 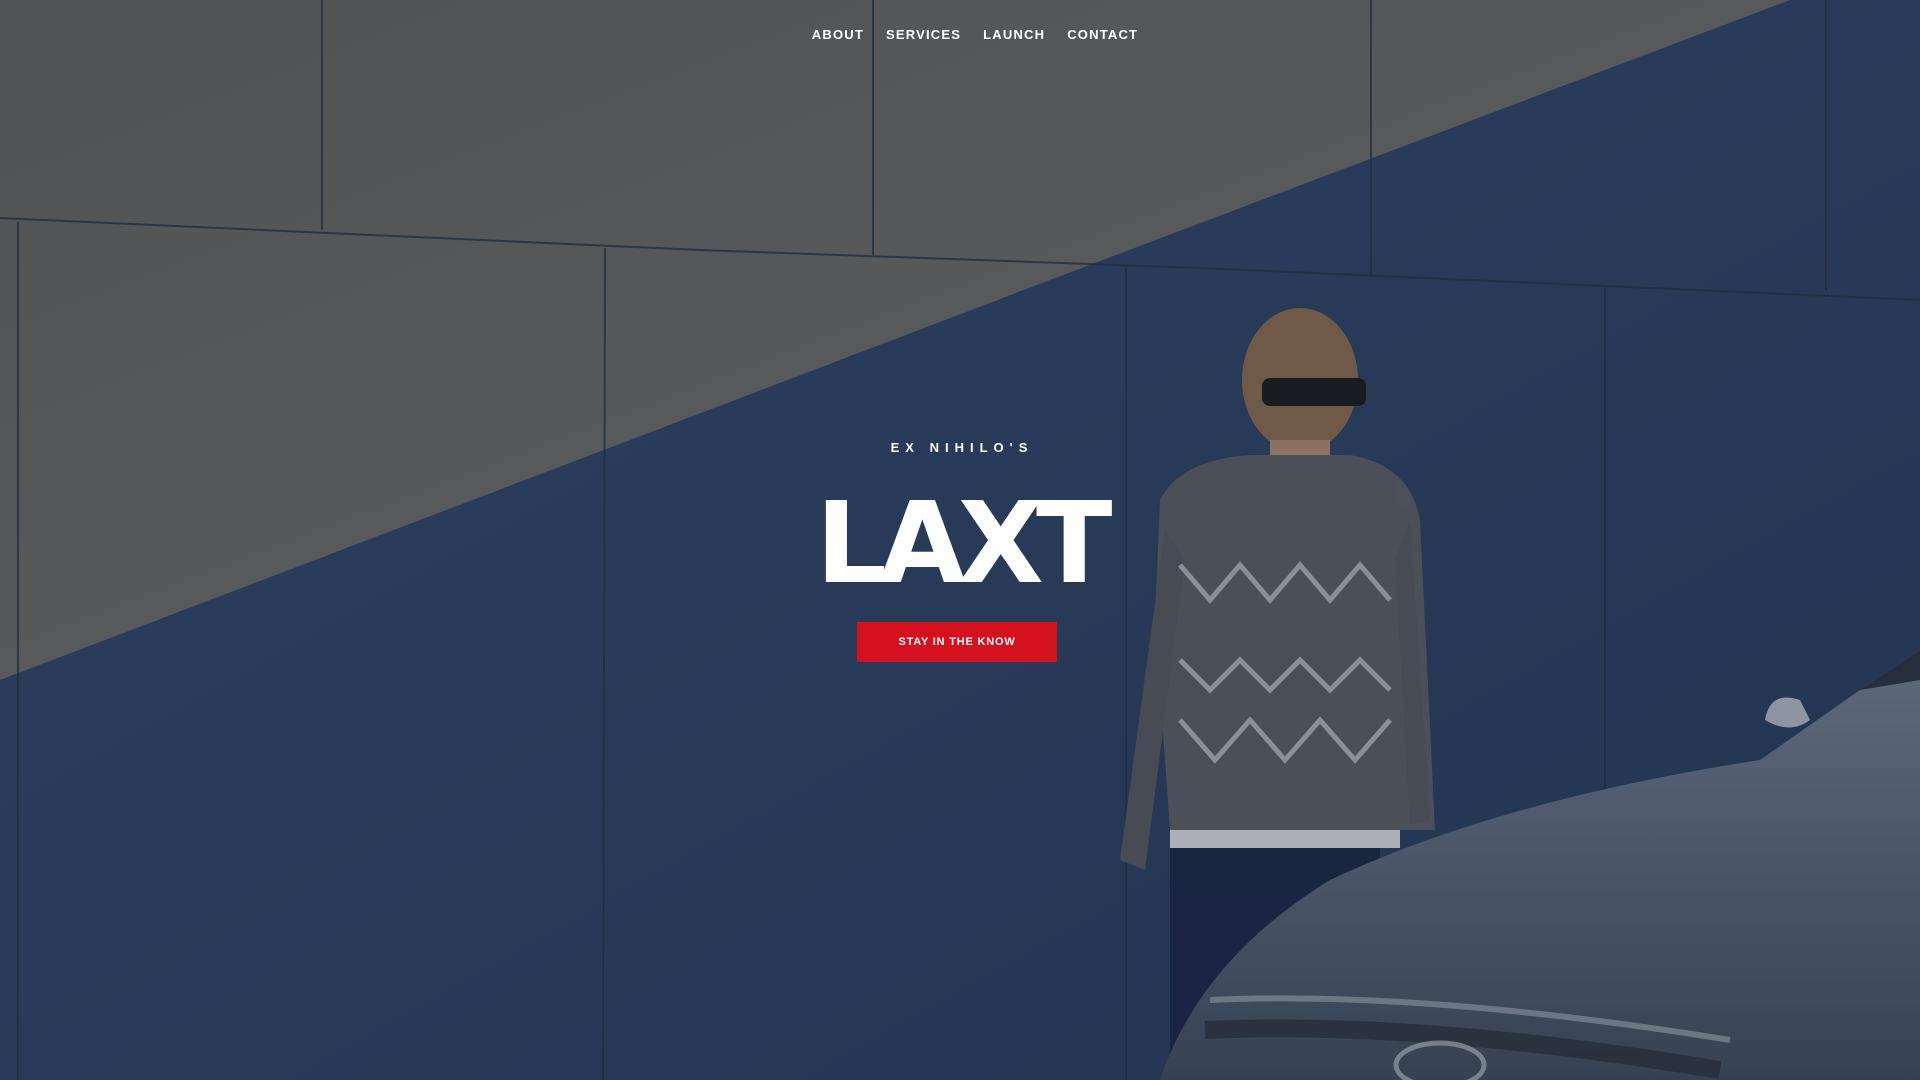 I want to click on hero-eyebrow: EX NIHILO'S, so click(x=962, y=447).